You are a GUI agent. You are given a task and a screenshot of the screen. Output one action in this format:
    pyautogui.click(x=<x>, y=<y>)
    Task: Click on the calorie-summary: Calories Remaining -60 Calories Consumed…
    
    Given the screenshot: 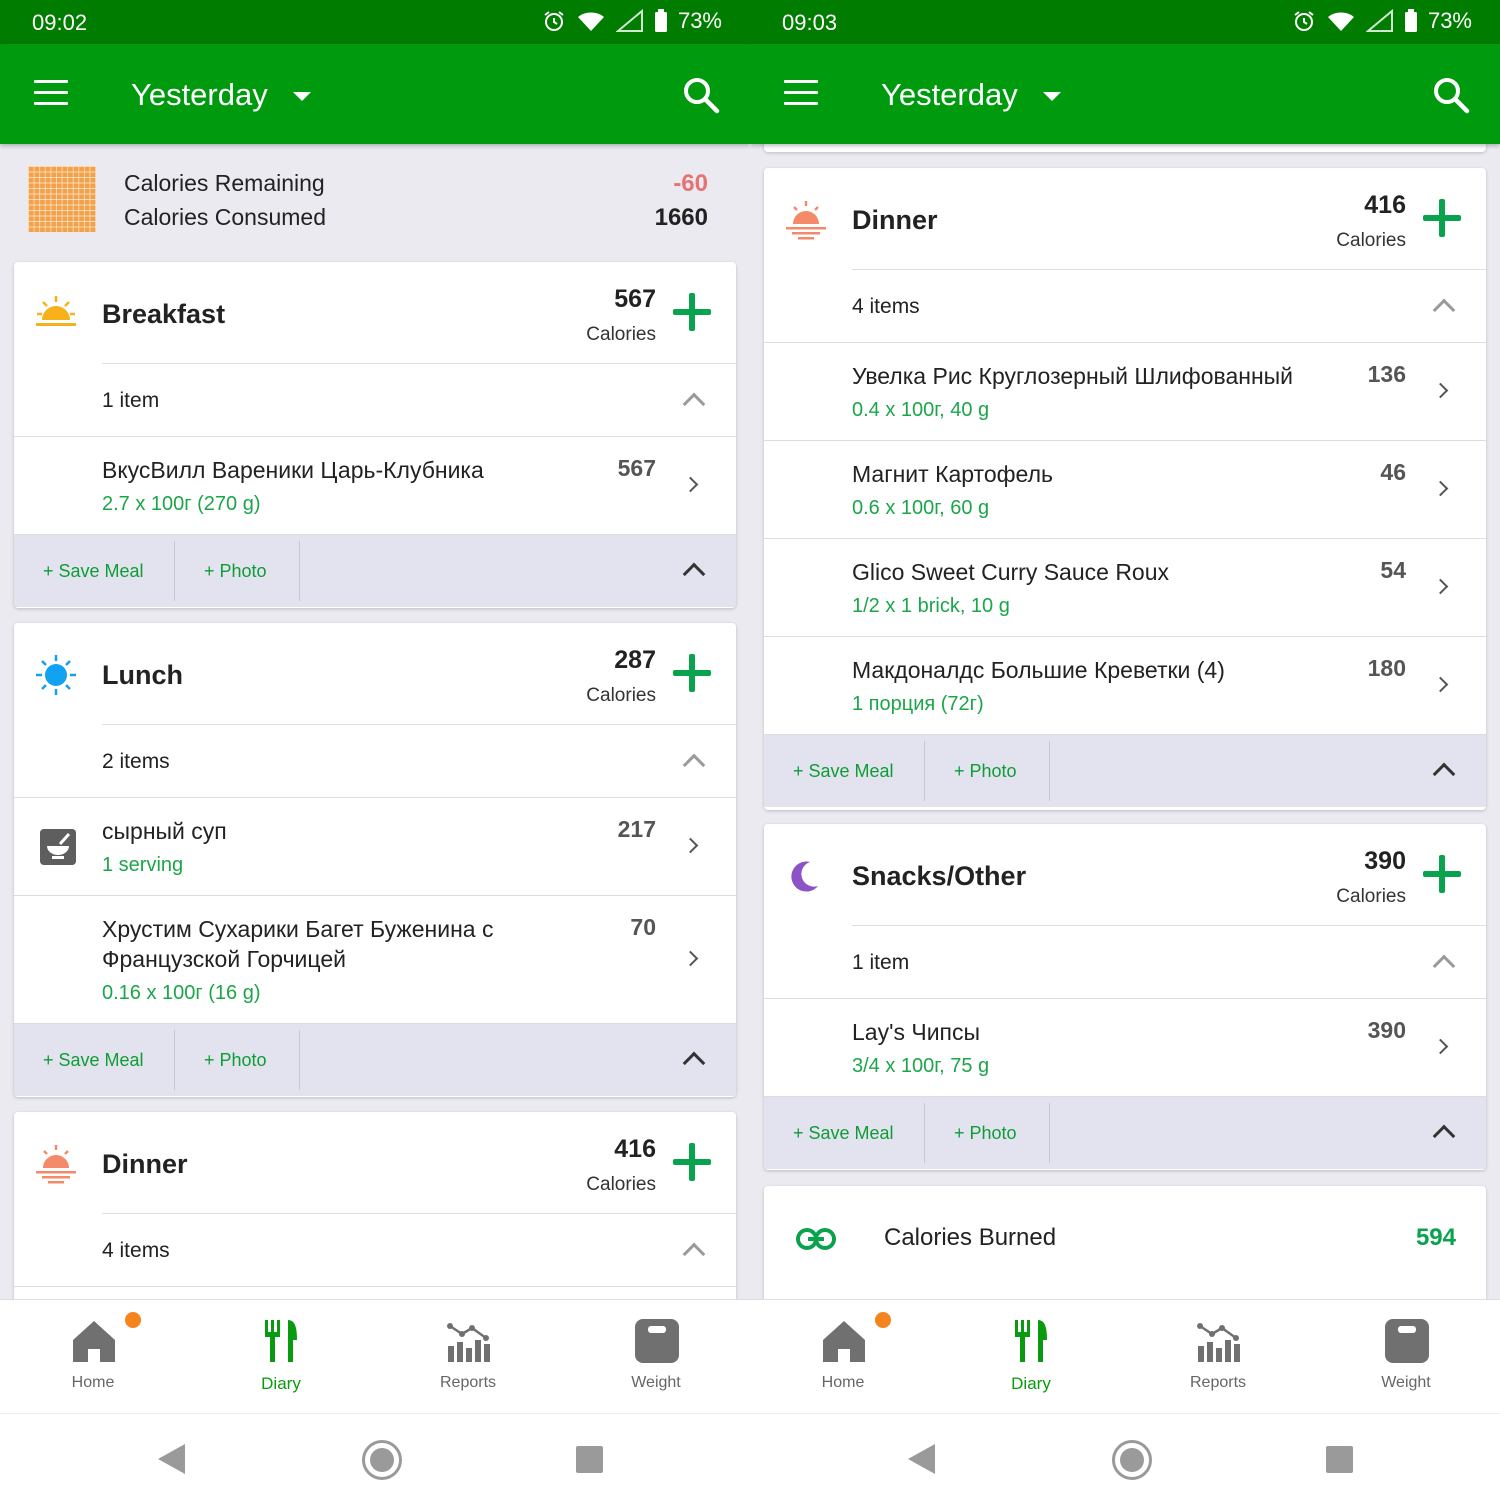 What is the action you would take?
    pyautogui.click(x=375, y=203)
    